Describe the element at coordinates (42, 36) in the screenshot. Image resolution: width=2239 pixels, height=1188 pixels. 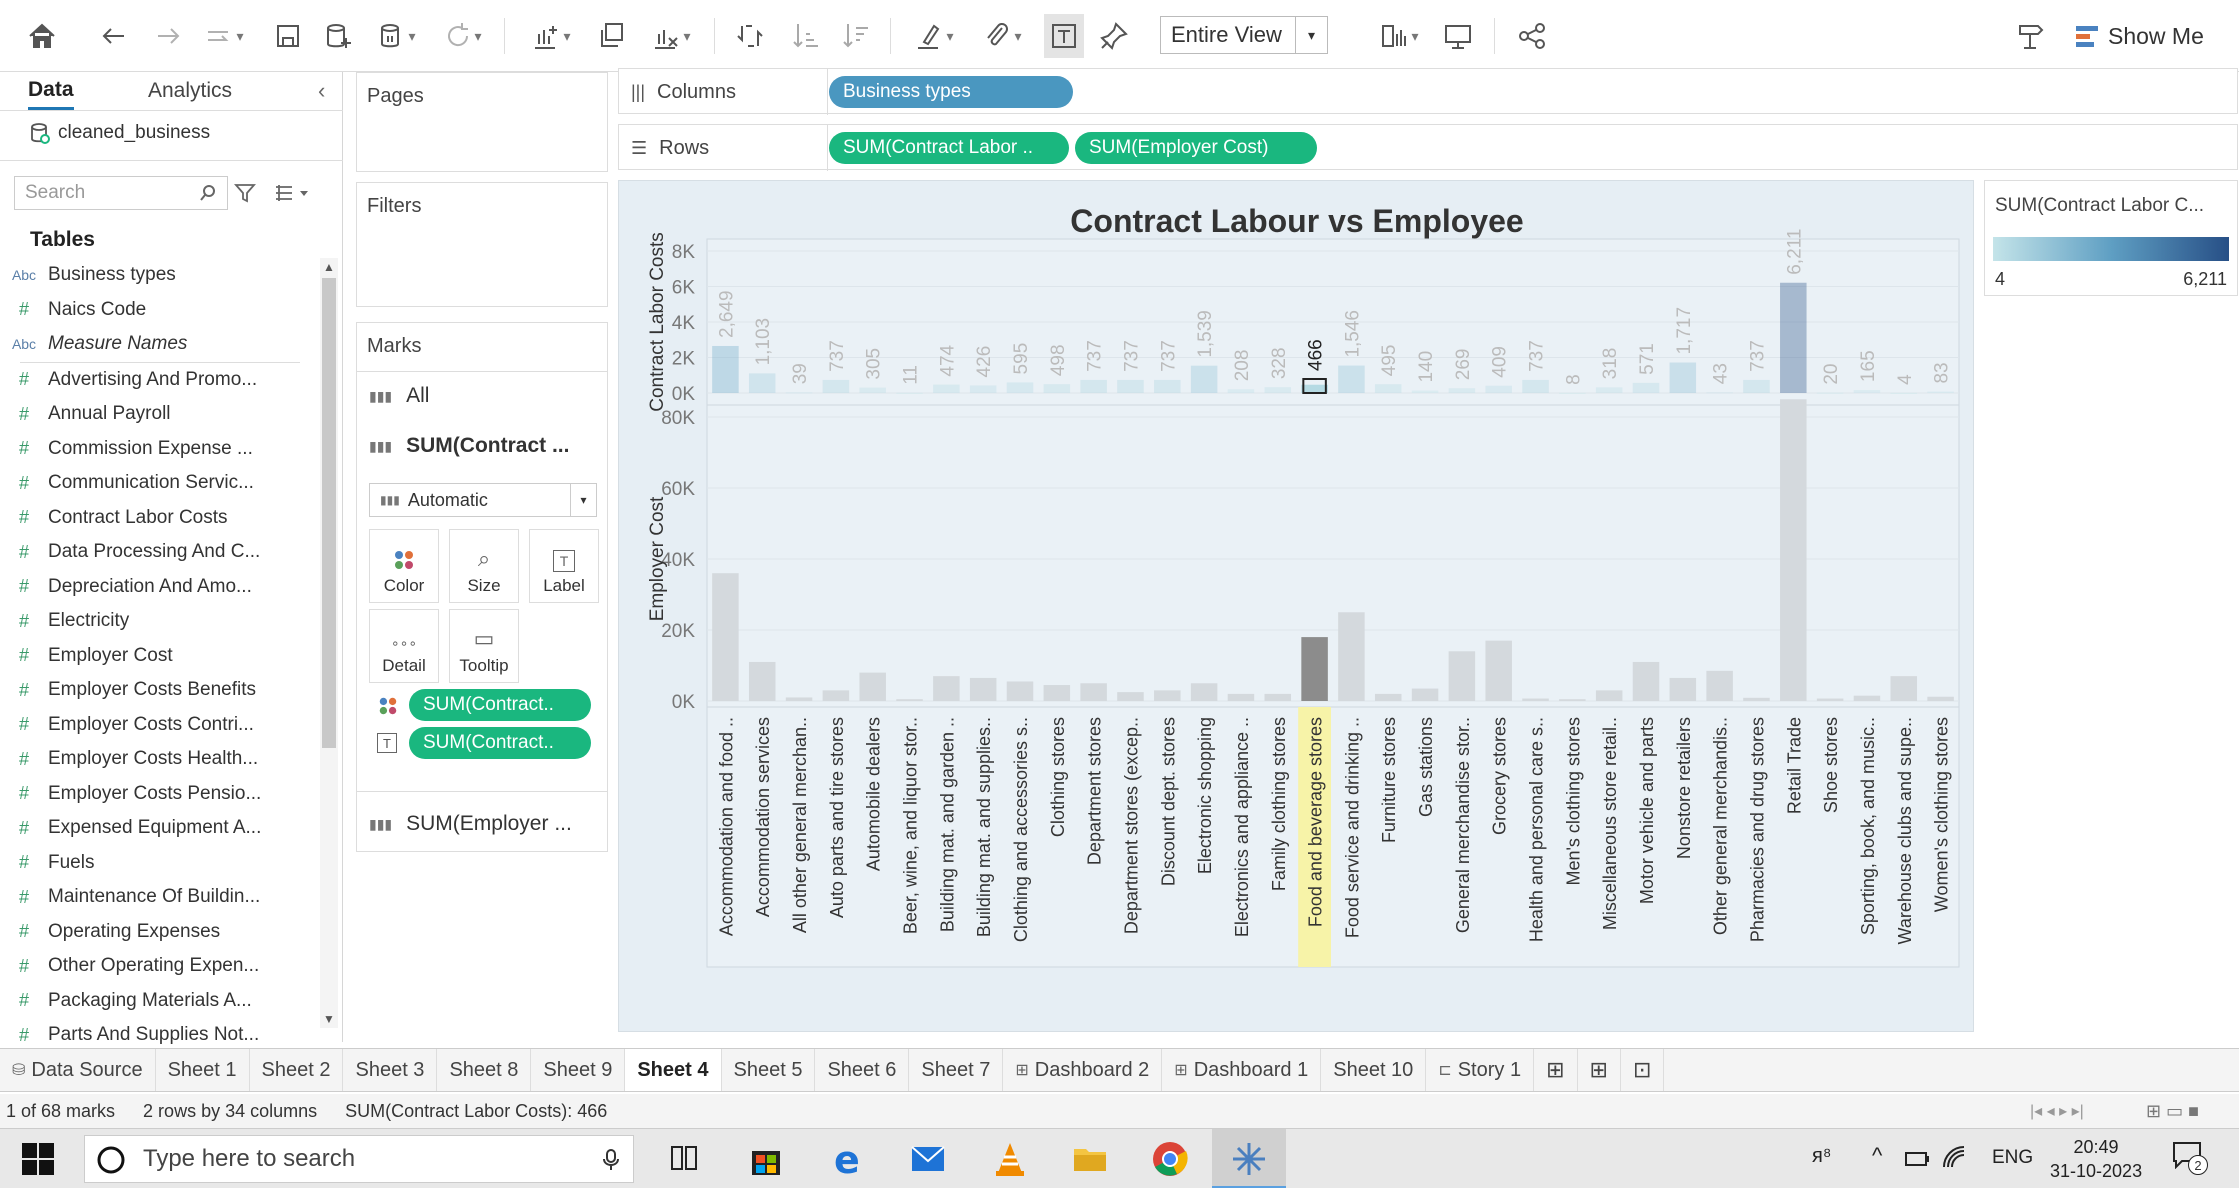
I see `home-icon` at that location.